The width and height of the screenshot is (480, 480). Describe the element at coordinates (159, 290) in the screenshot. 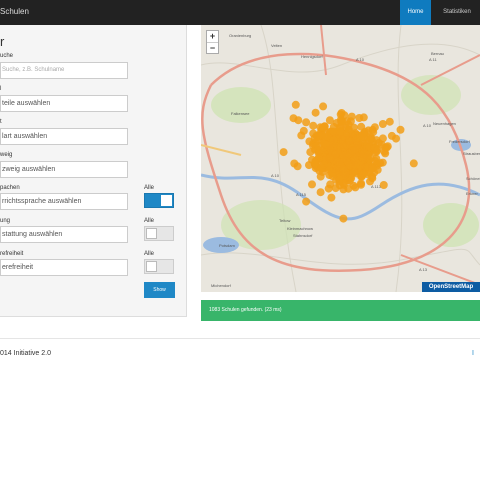

I see `show-button: Show` at that location.